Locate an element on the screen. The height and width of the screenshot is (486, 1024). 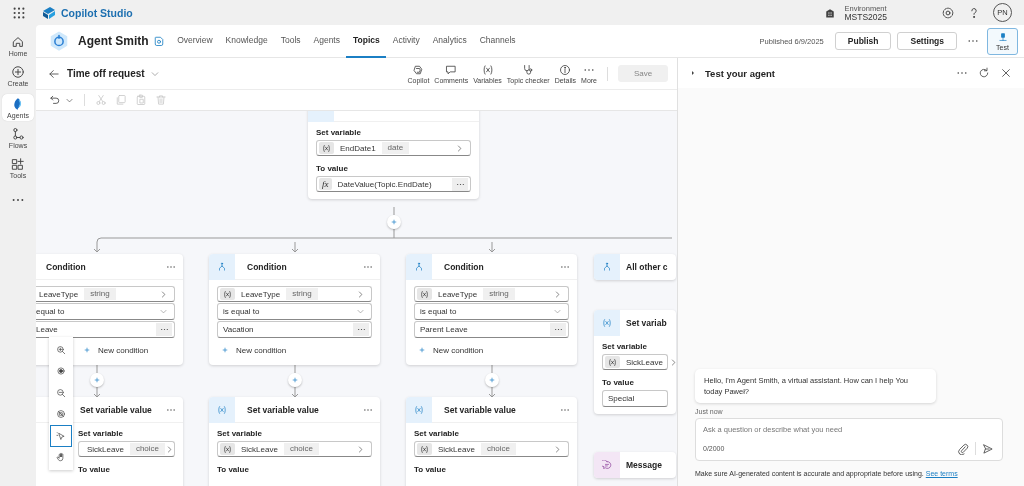
nav-tab: Agents is located at coordinates (327, 41).